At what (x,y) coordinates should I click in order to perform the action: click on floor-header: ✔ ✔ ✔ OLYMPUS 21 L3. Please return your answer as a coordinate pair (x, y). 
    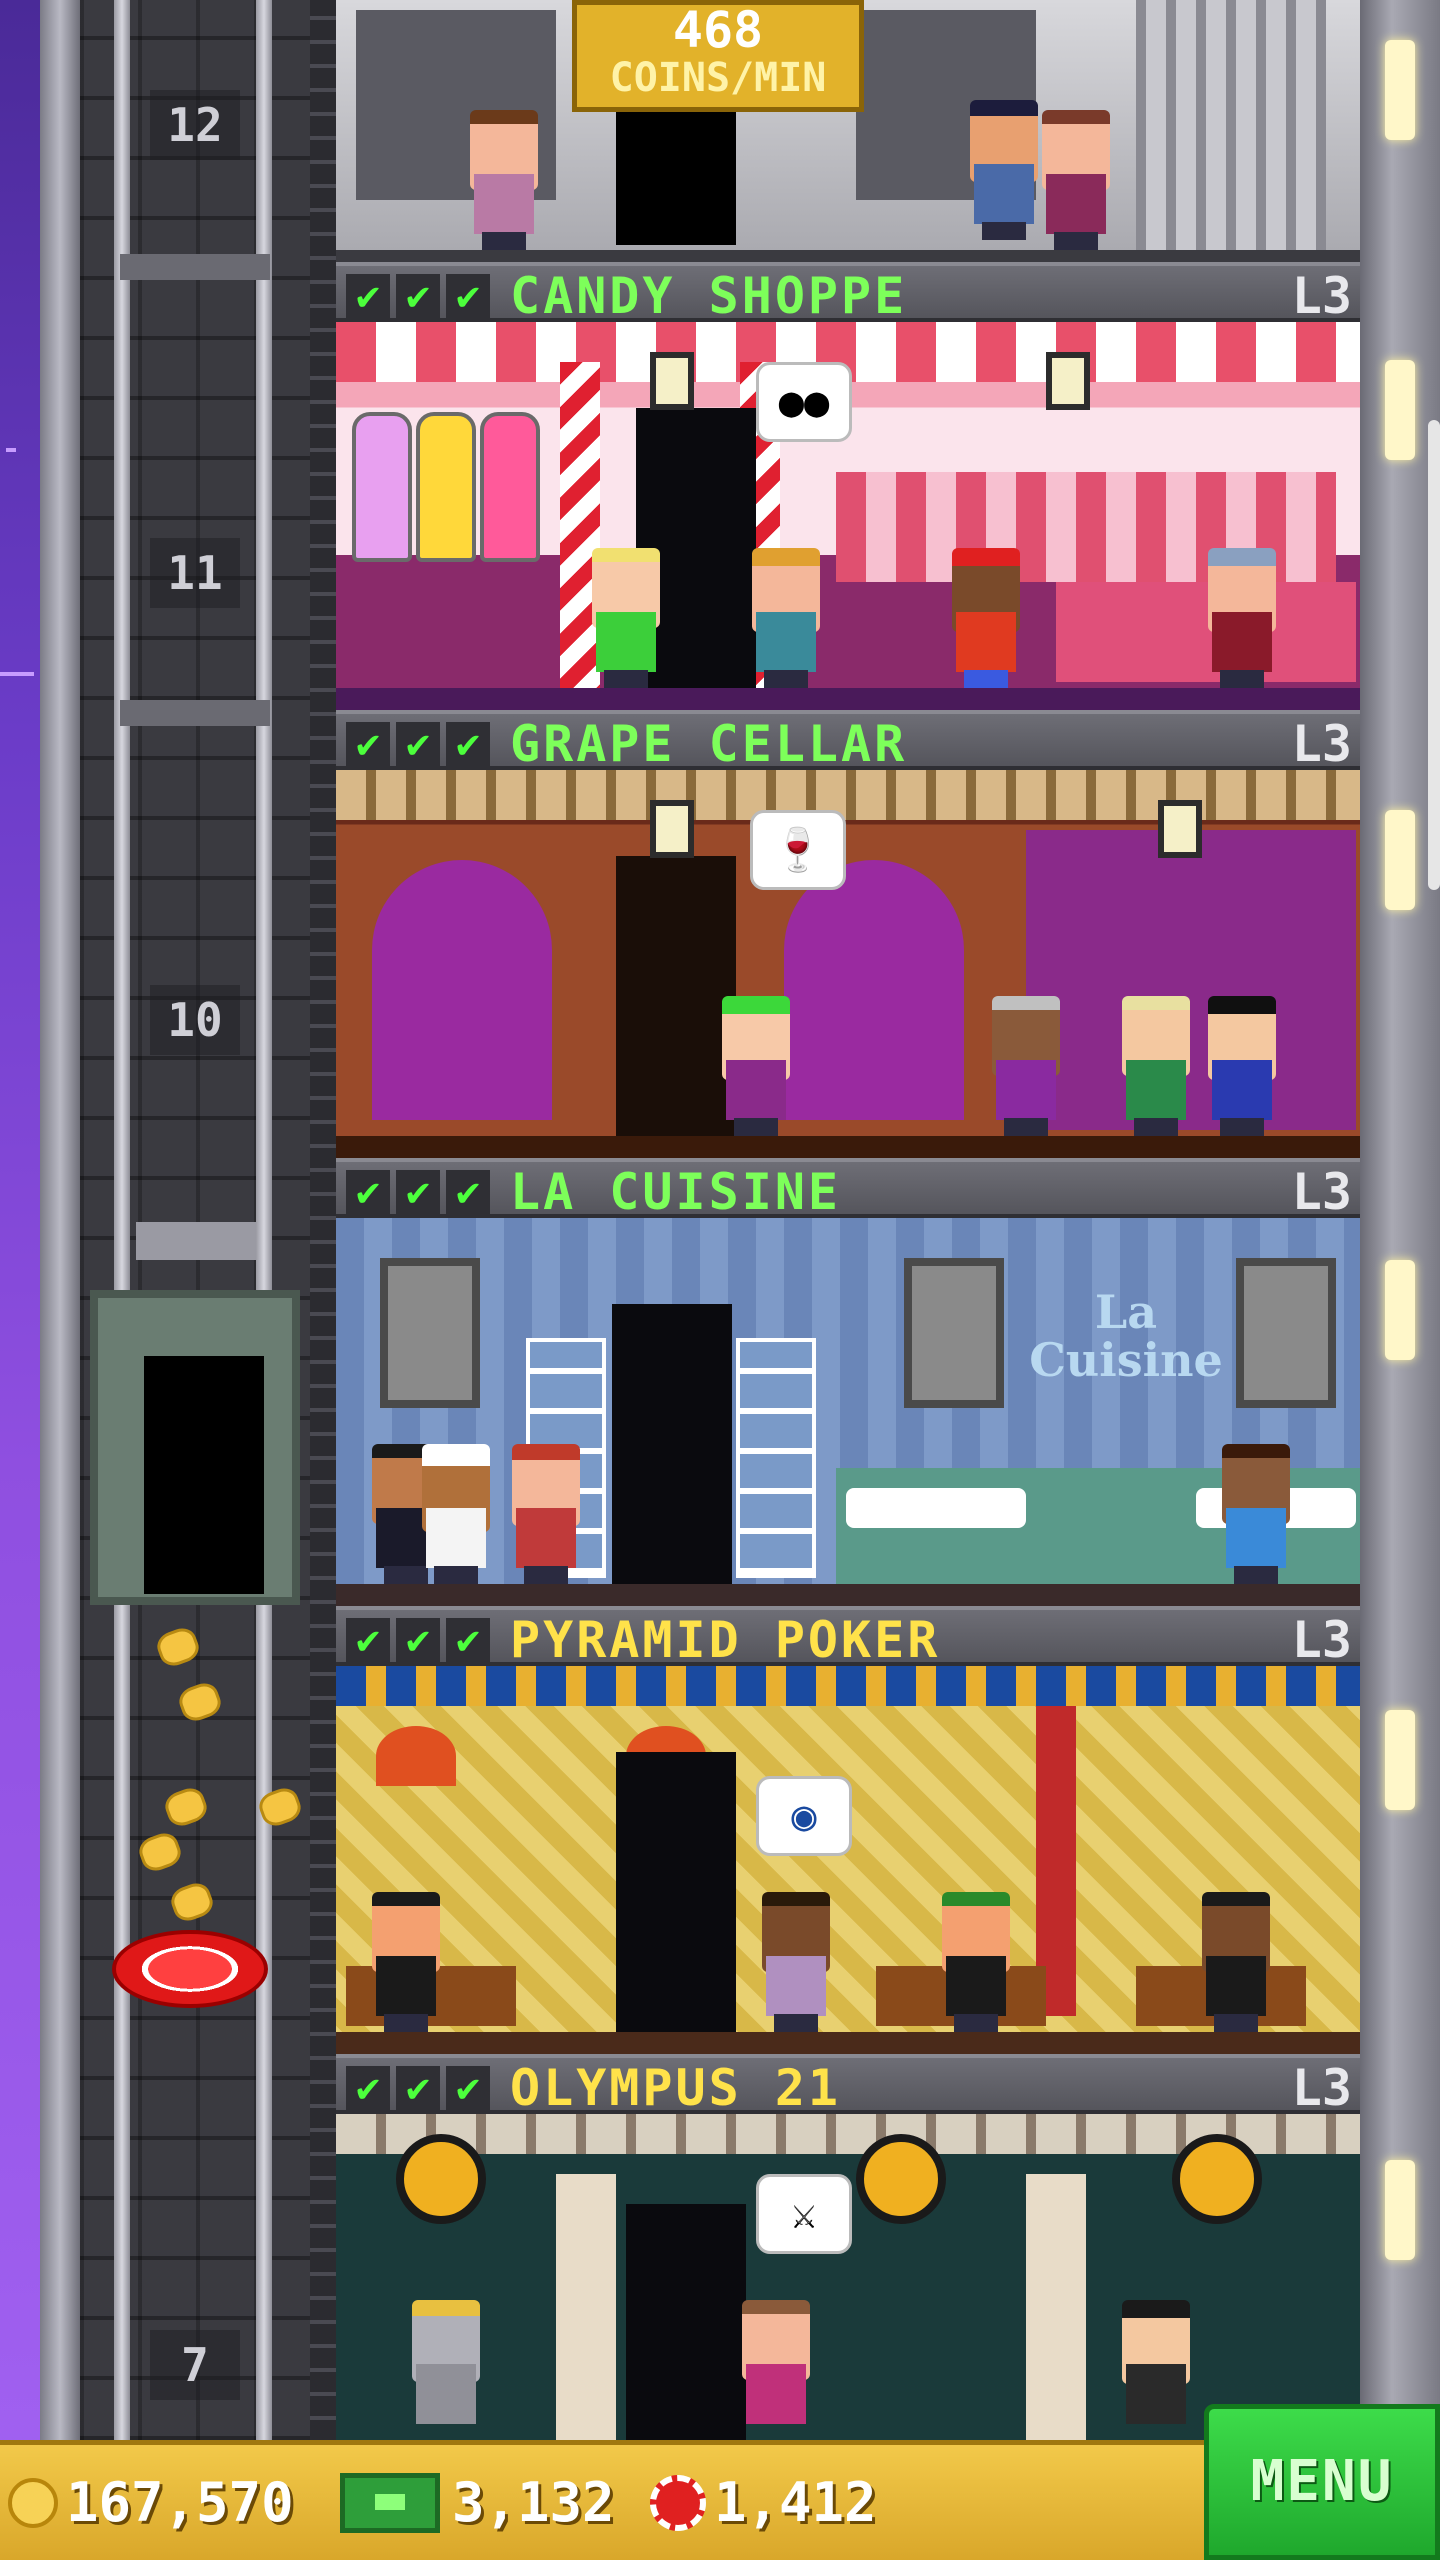
    Looking at the image, I should click on (848, 2085).